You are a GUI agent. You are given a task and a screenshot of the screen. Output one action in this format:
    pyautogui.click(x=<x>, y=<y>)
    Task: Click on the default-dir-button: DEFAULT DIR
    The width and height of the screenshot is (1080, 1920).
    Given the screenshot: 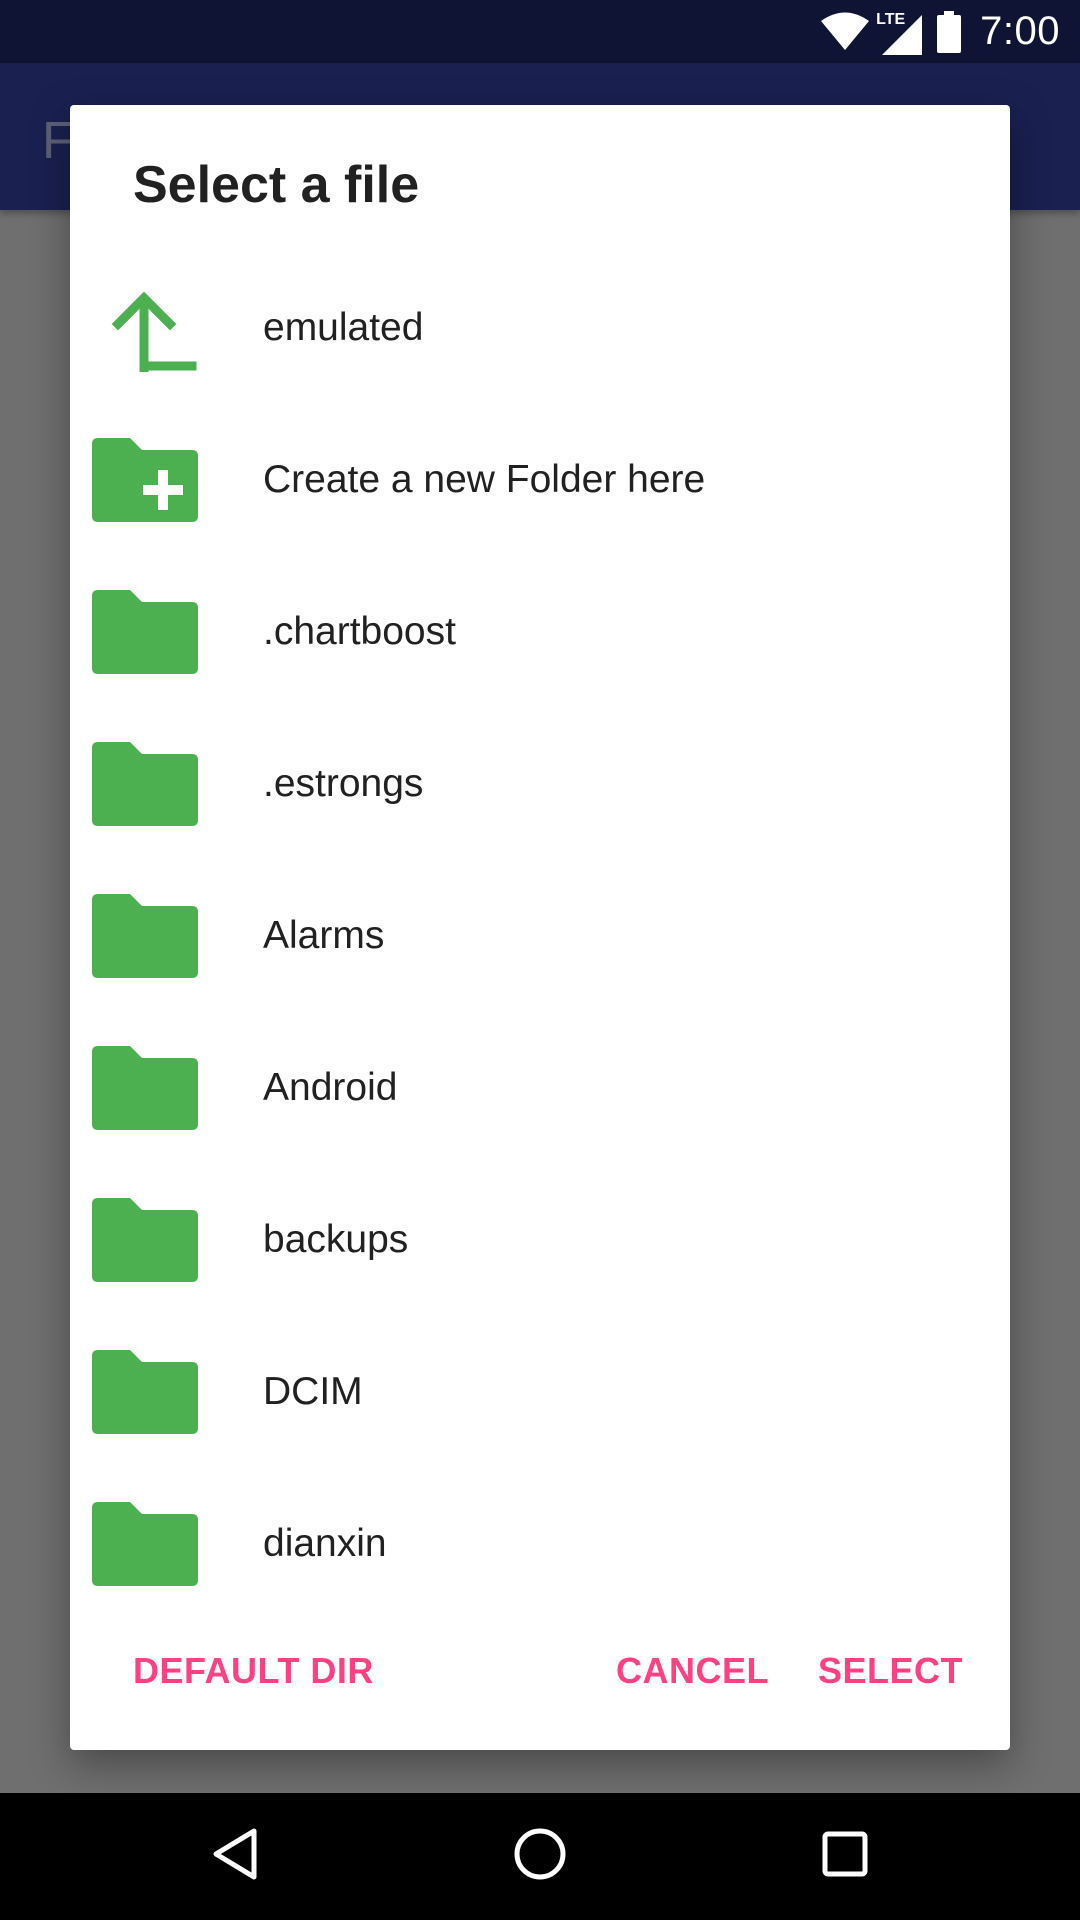 What is the action you would take?
    pyautogui.click(x=253, y=1671)
    